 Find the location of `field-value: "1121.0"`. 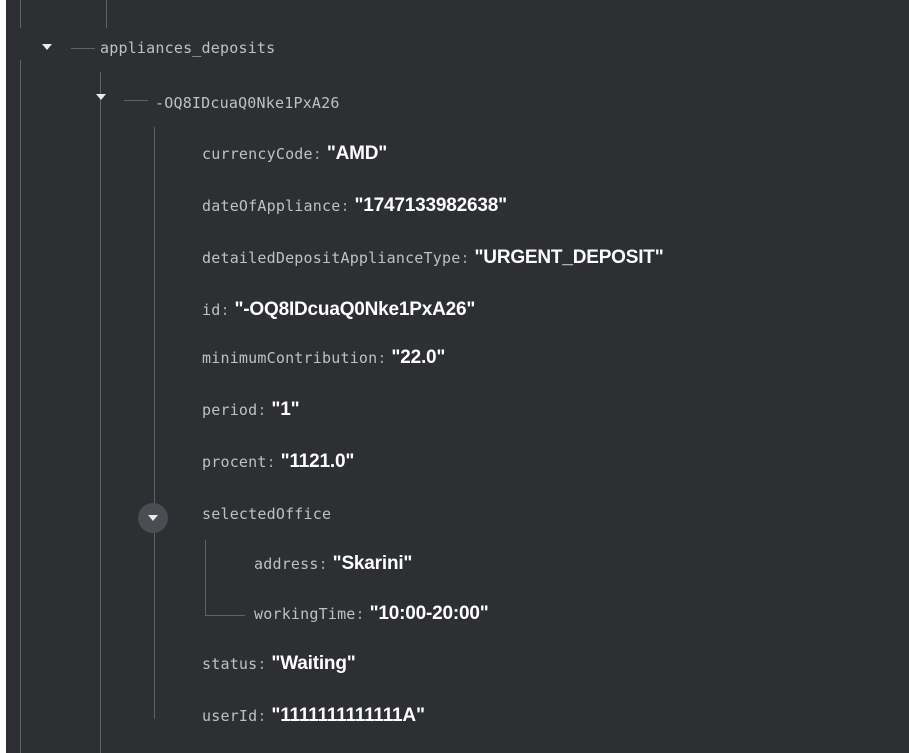

field-value: "1121.0" is located at coordinates (318, 462).